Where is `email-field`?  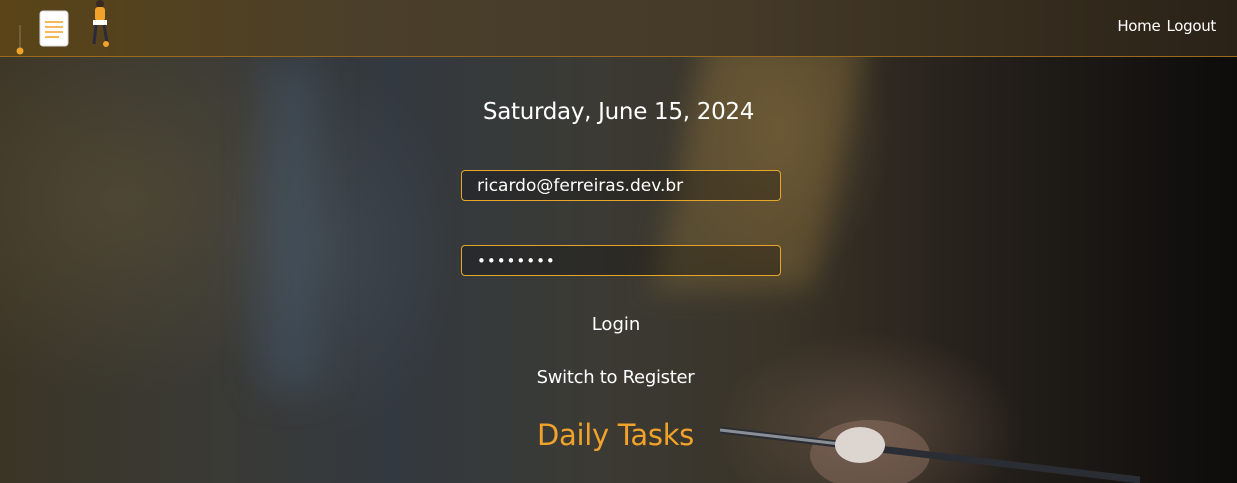
email-field is located at coordinates (621, 185).